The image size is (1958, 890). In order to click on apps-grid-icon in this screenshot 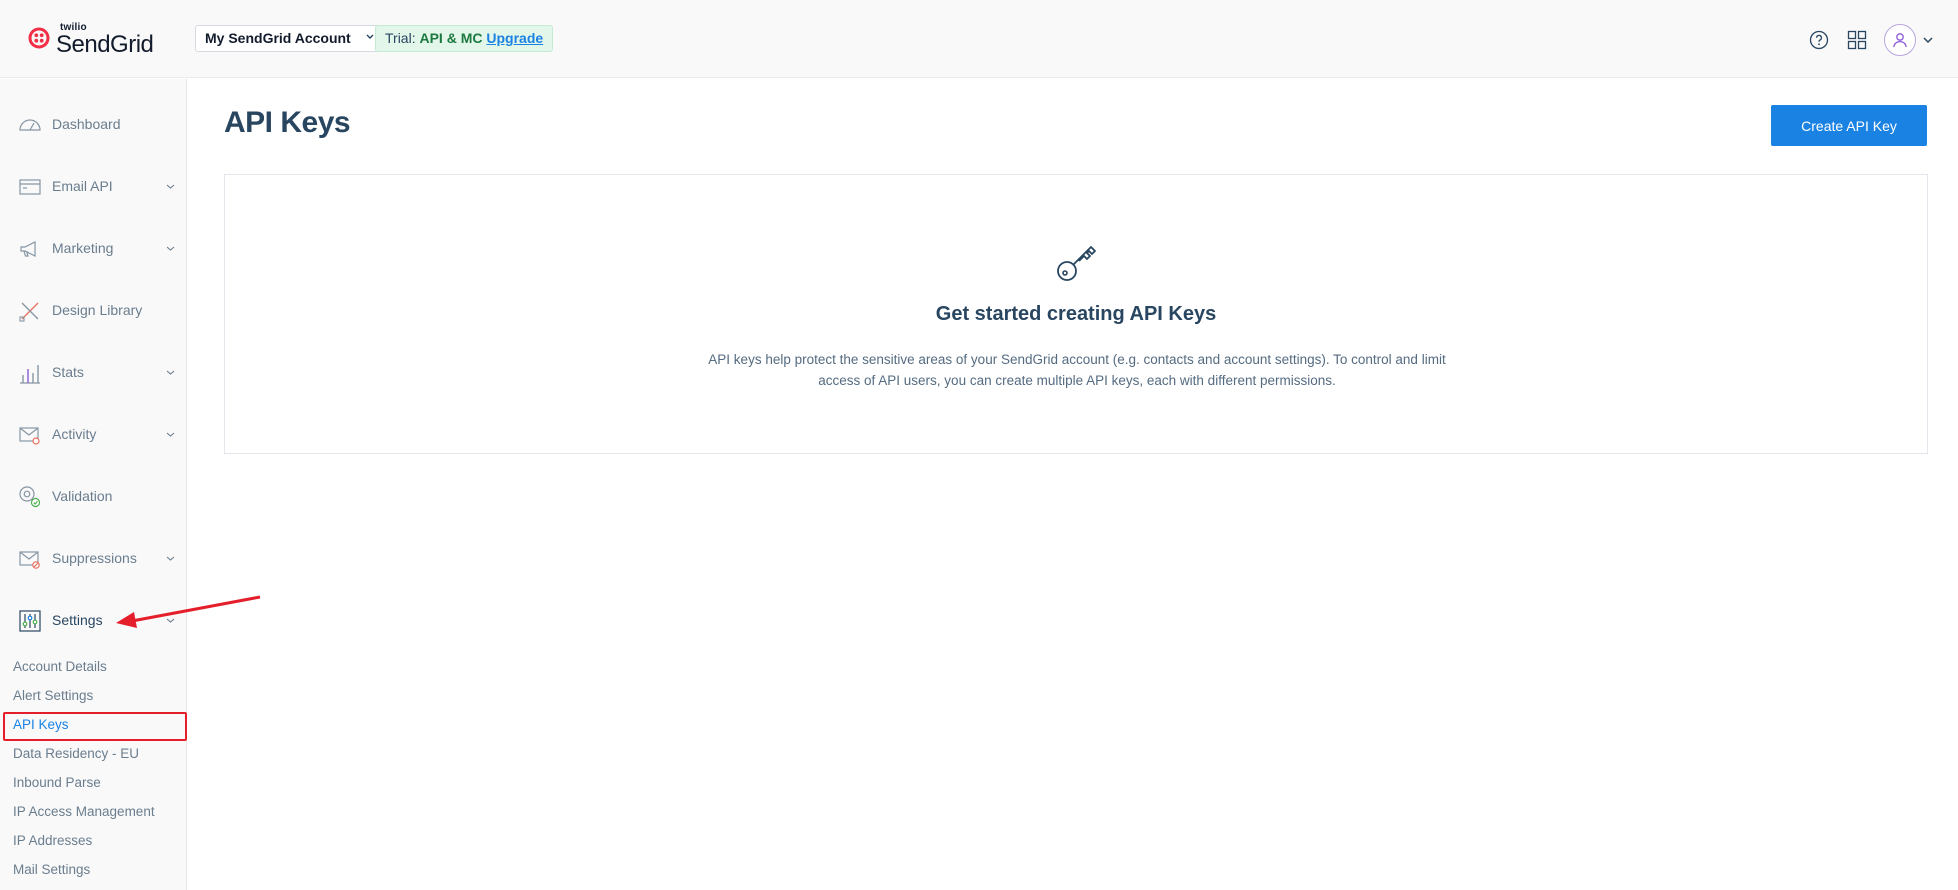, I will do `click(1857, 40)`.